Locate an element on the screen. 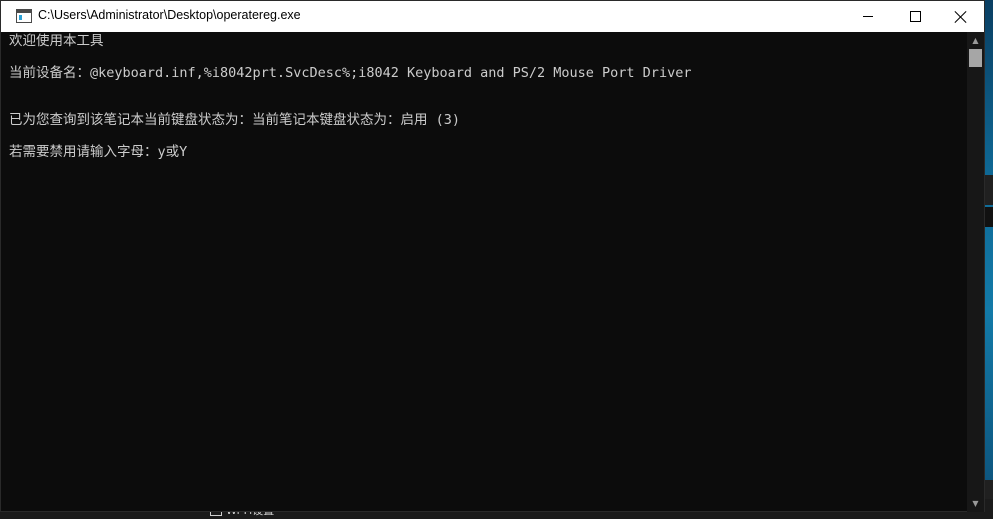 The height and width of the screenshot is (519, 993). minimize-icon is located at coordinates (868, 16).